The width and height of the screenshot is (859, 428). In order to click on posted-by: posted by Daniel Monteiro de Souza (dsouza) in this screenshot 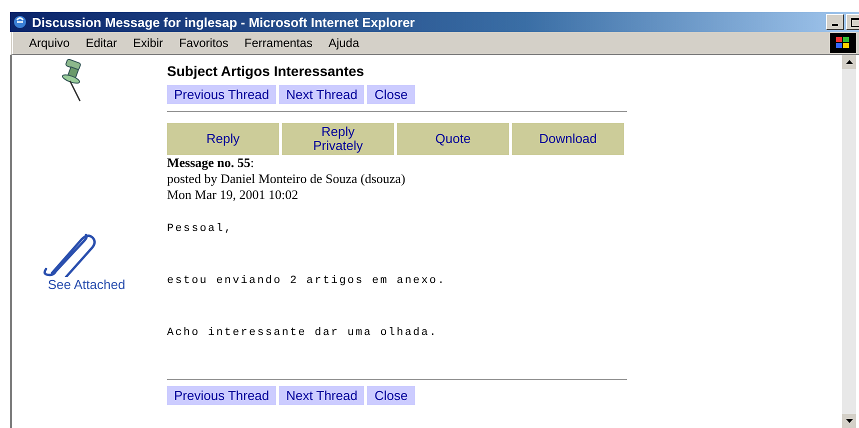, I will do `click(286, 179)`.